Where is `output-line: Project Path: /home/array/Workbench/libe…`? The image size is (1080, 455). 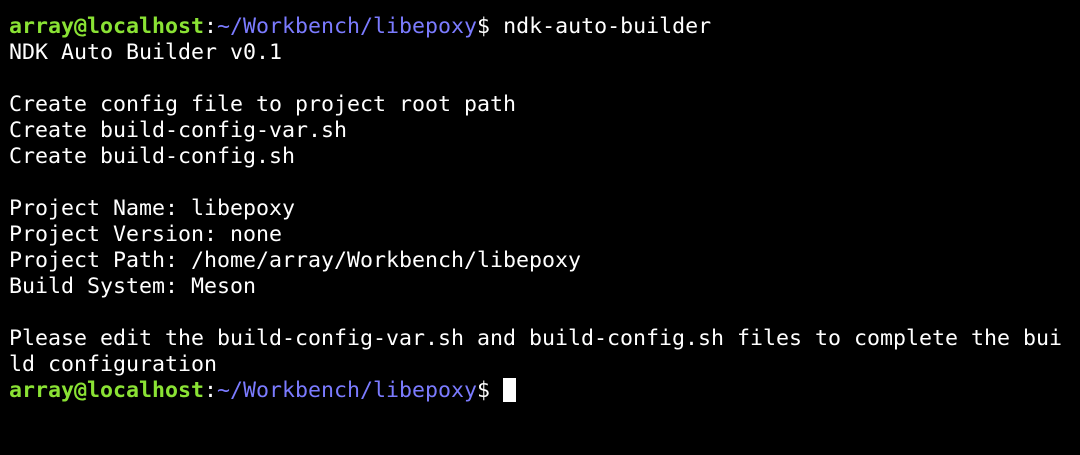
output-line: Project Path: /home/array/Workbench/libe… is located at coordinates (295, 260).